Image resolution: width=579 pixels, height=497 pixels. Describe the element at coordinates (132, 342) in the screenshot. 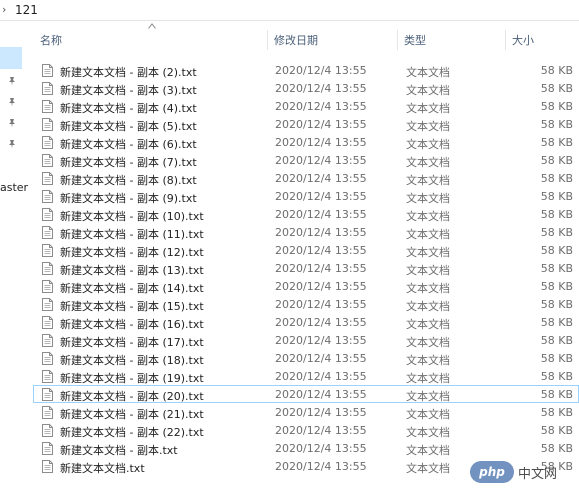

I see `file-name: 新建文本文档 - 副本 (17).txt` at that location.